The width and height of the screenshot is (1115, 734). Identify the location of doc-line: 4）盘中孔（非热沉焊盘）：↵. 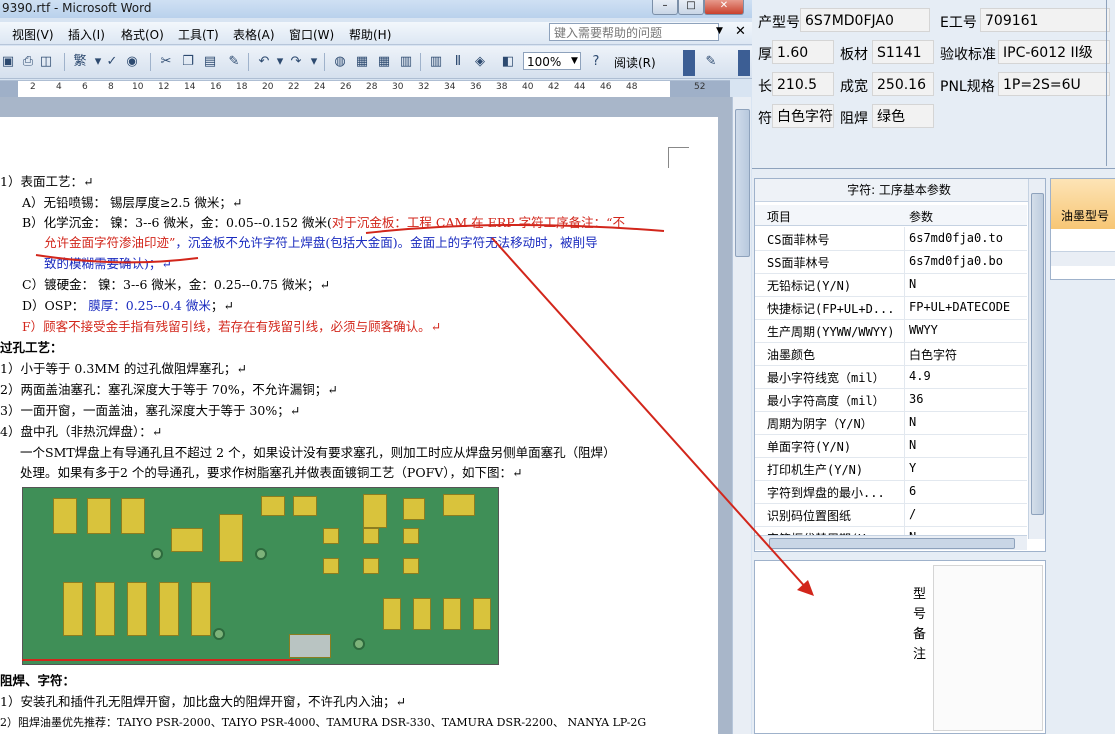
(81, 431).